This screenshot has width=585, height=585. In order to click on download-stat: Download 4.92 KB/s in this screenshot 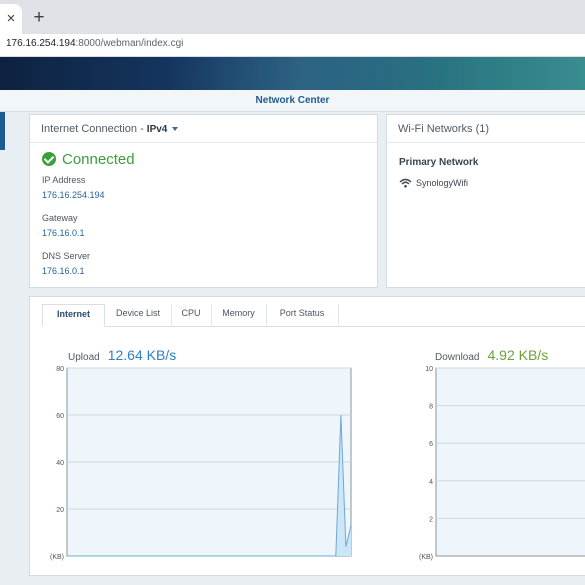, I will do `click(491, 355)`.